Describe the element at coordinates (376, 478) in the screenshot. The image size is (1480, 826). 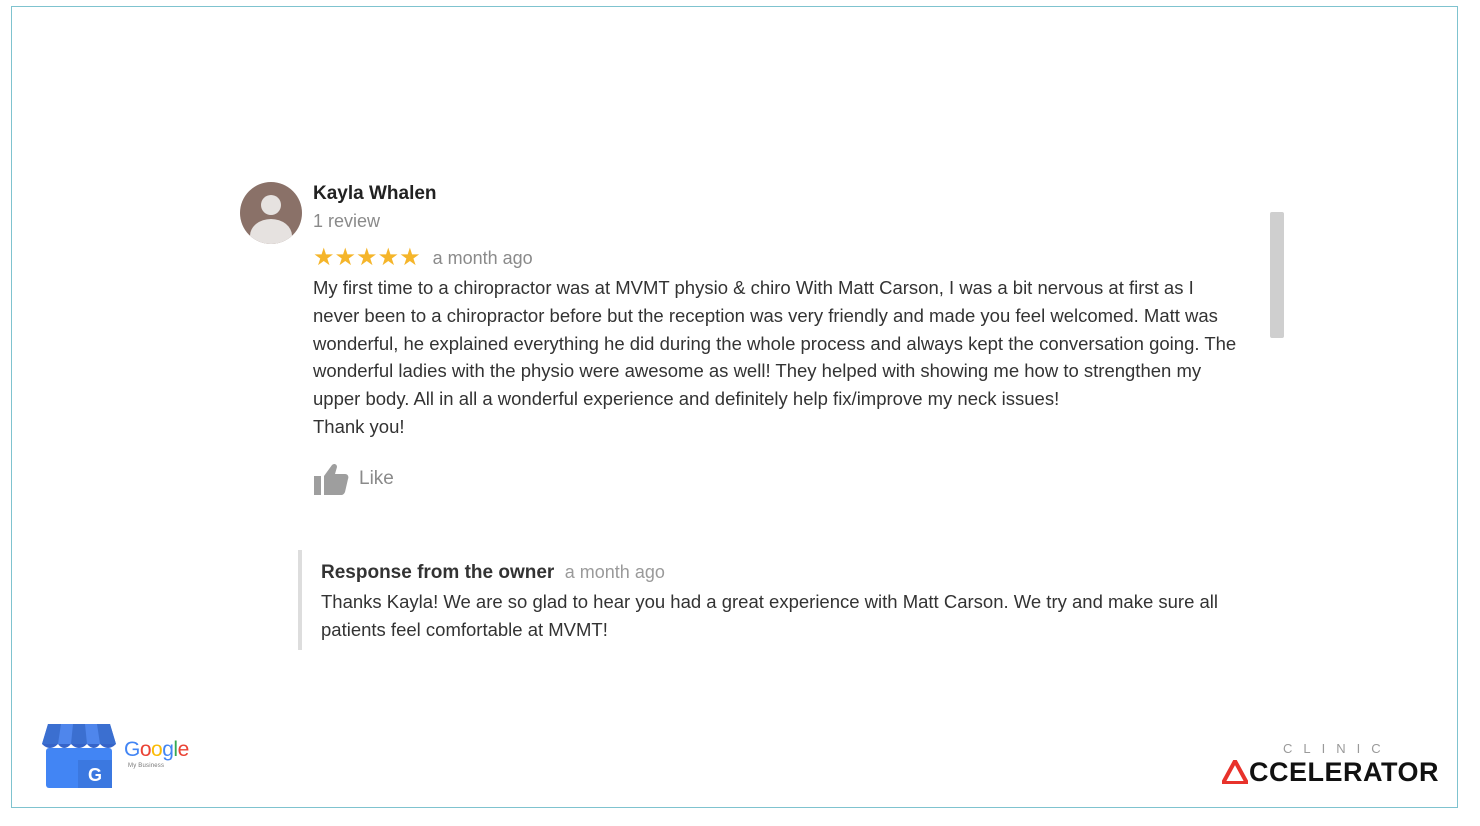
I see `like-label: Like` at that location.